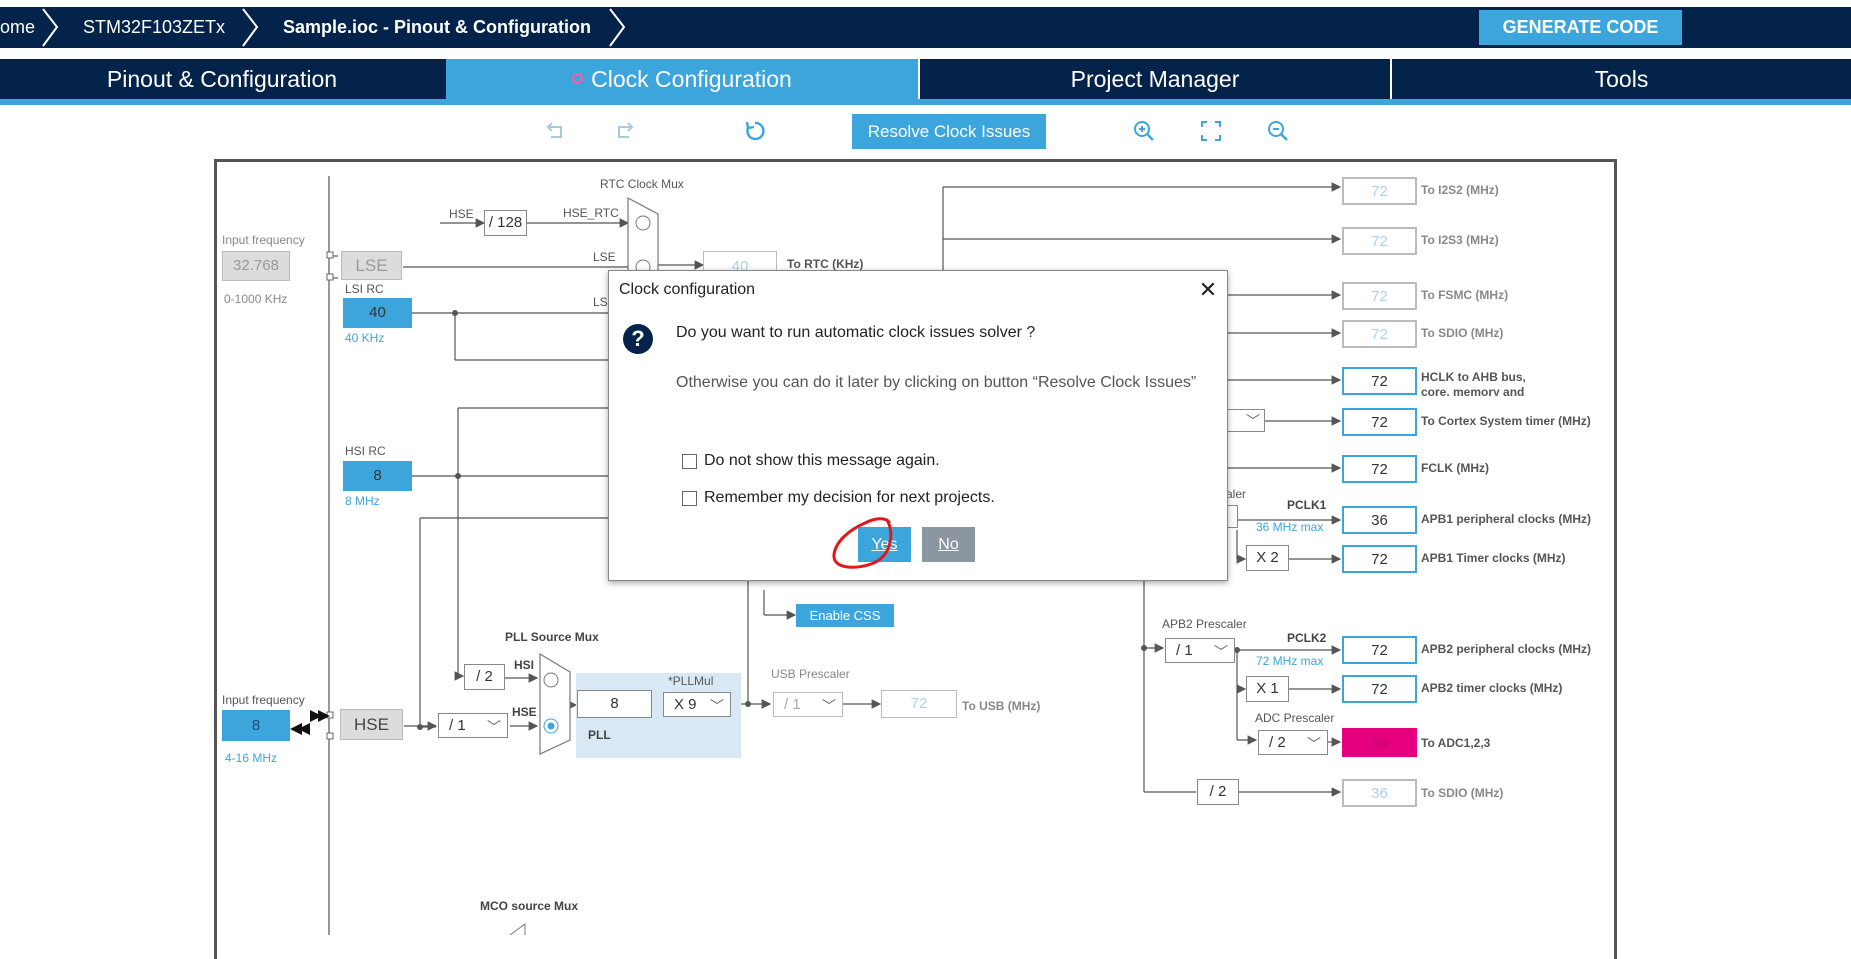 The width and height of the screenshot is (1851, 959). I want to click on close-icon: ✕, so click(1208, 290).